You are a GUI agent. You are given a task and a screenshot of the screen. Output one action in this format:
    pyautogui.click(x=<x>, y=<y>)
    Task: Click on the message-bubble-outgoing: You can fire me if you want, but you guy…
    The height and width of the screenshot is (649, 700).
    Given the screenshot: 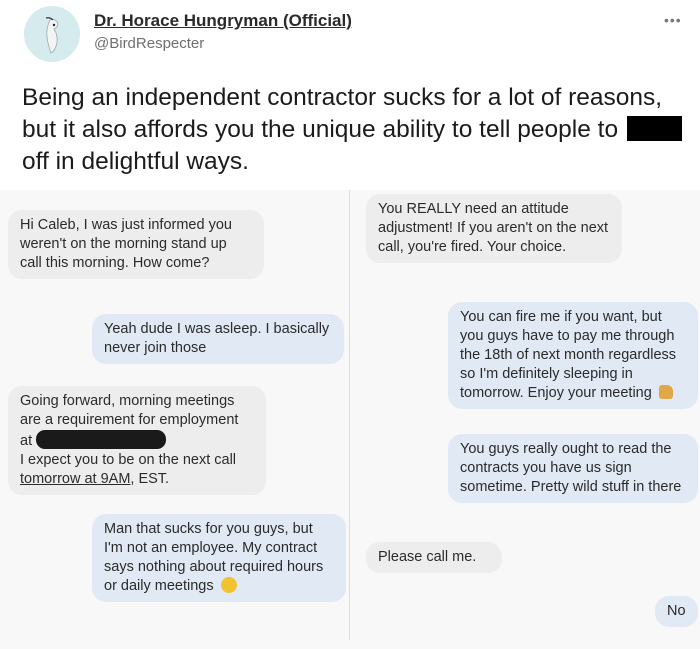 What is the action you would take?
    pyautogui.click(x=573, y=355)
    